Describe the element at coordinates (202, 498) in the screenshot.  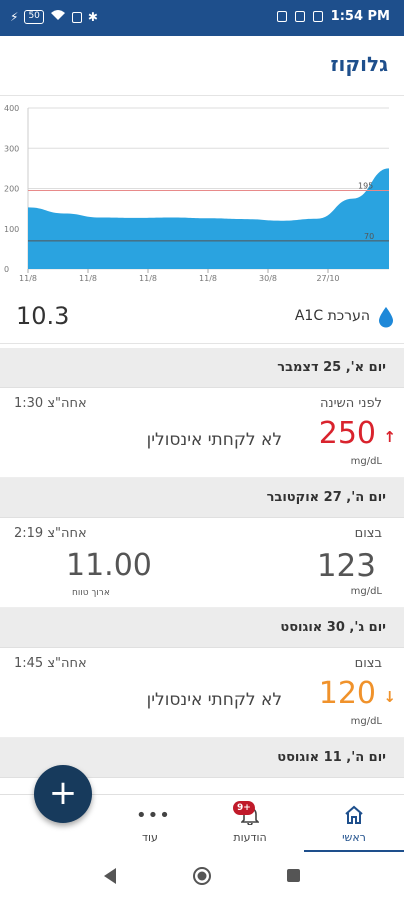
I see `day-header: יום ה', 27 אוקטובר` at that location.